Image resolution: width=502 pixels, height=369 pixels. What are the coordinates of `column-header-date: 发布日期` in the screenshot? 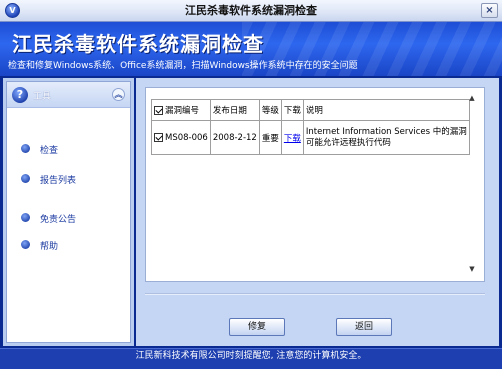 It's located at (234, 110).